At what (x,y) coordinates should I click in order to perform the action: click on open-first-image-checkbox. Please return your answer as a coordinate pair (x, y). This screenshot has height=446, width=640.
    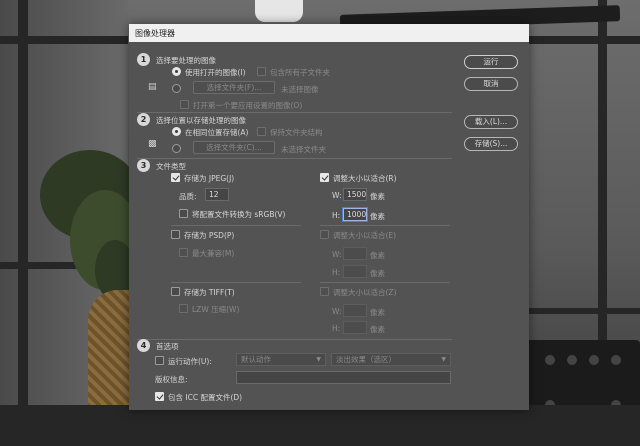
    Looking at the image, I should click on (184, 104).